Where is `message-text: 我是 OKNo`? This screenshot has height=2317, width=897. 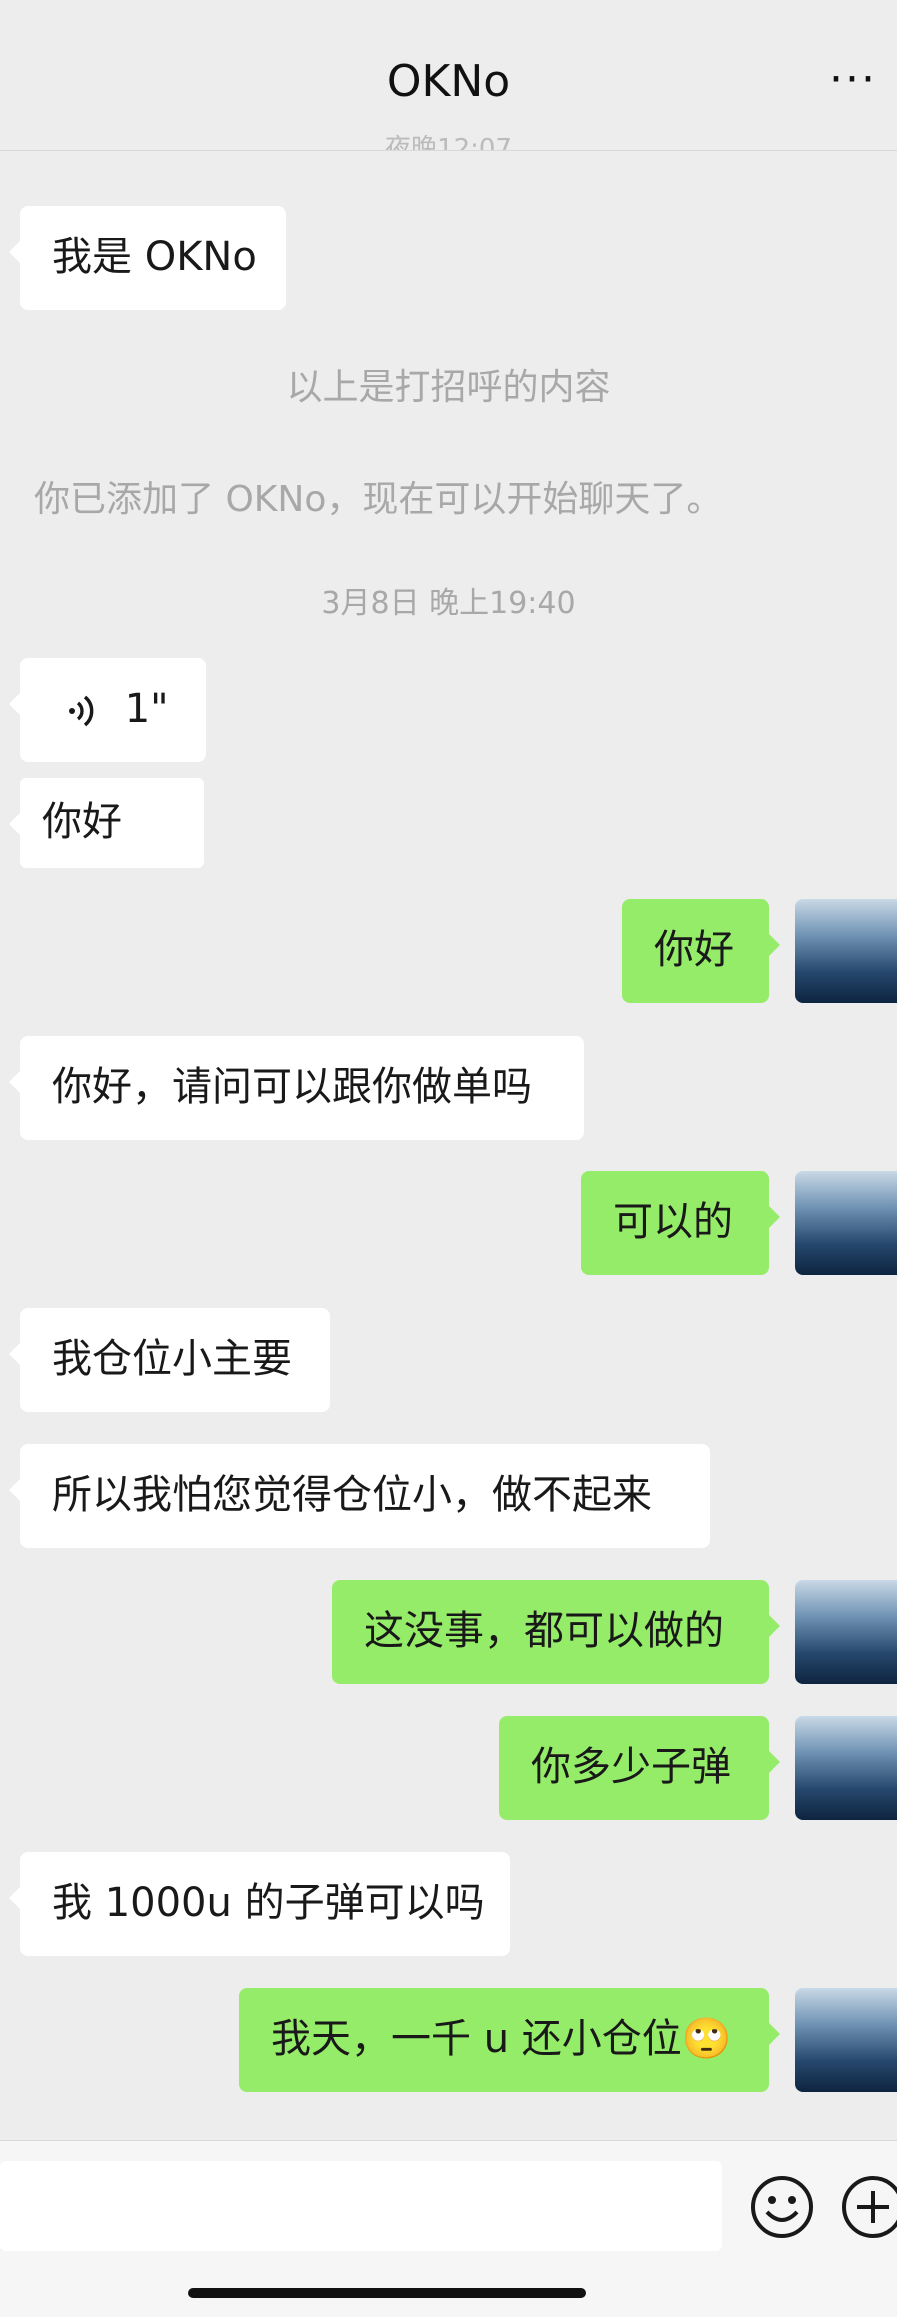 message-text: 我是 OKNo is located at coordinates (154, 257).